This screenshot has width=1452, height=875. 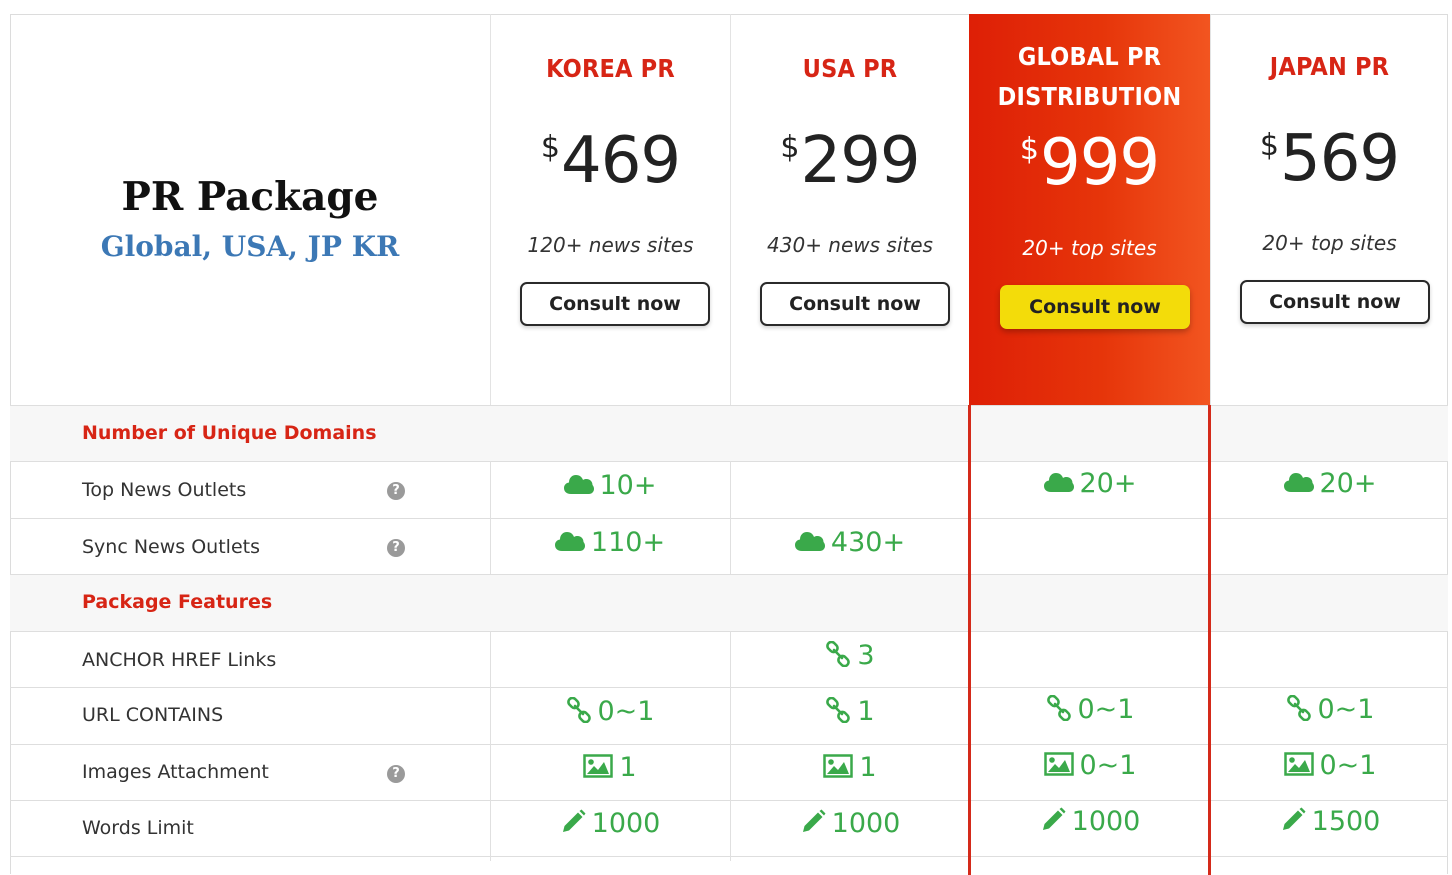 I want to click on value-cell: 110+, so click(x=610, y=542).